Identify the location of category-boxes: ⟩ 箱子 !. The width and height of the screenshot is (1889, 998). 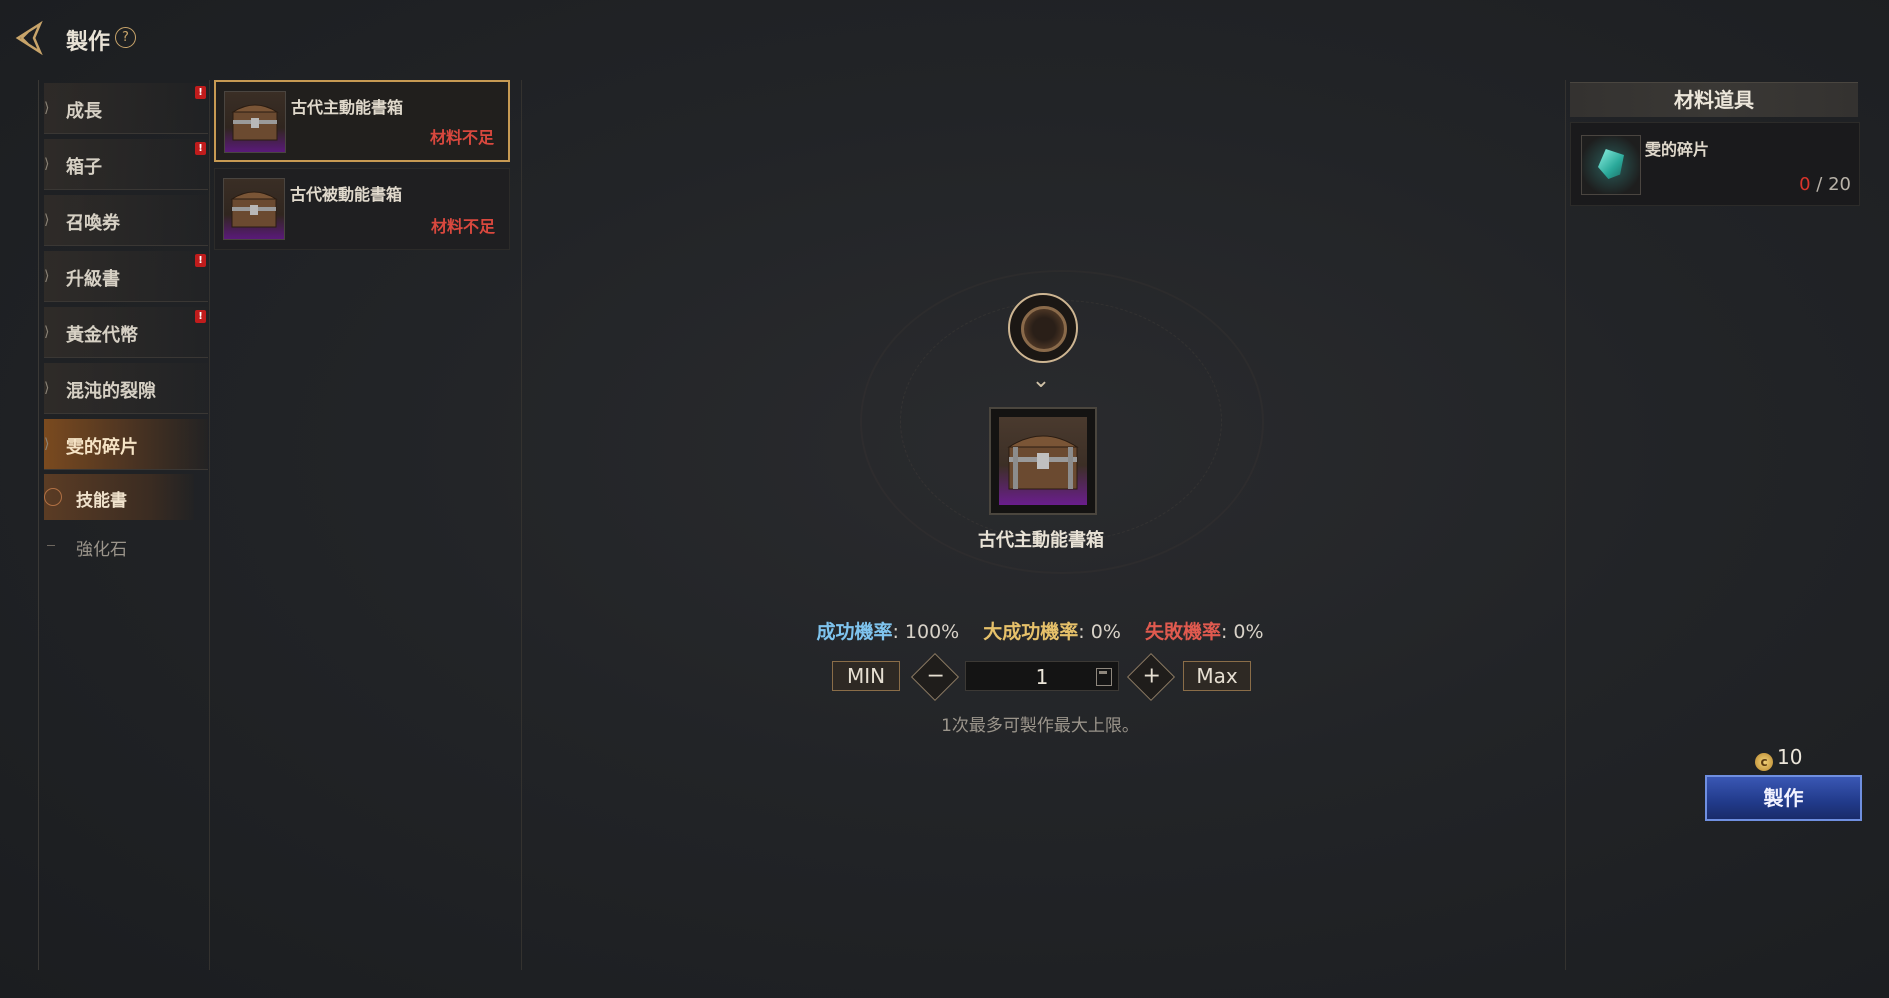
(126, 164).